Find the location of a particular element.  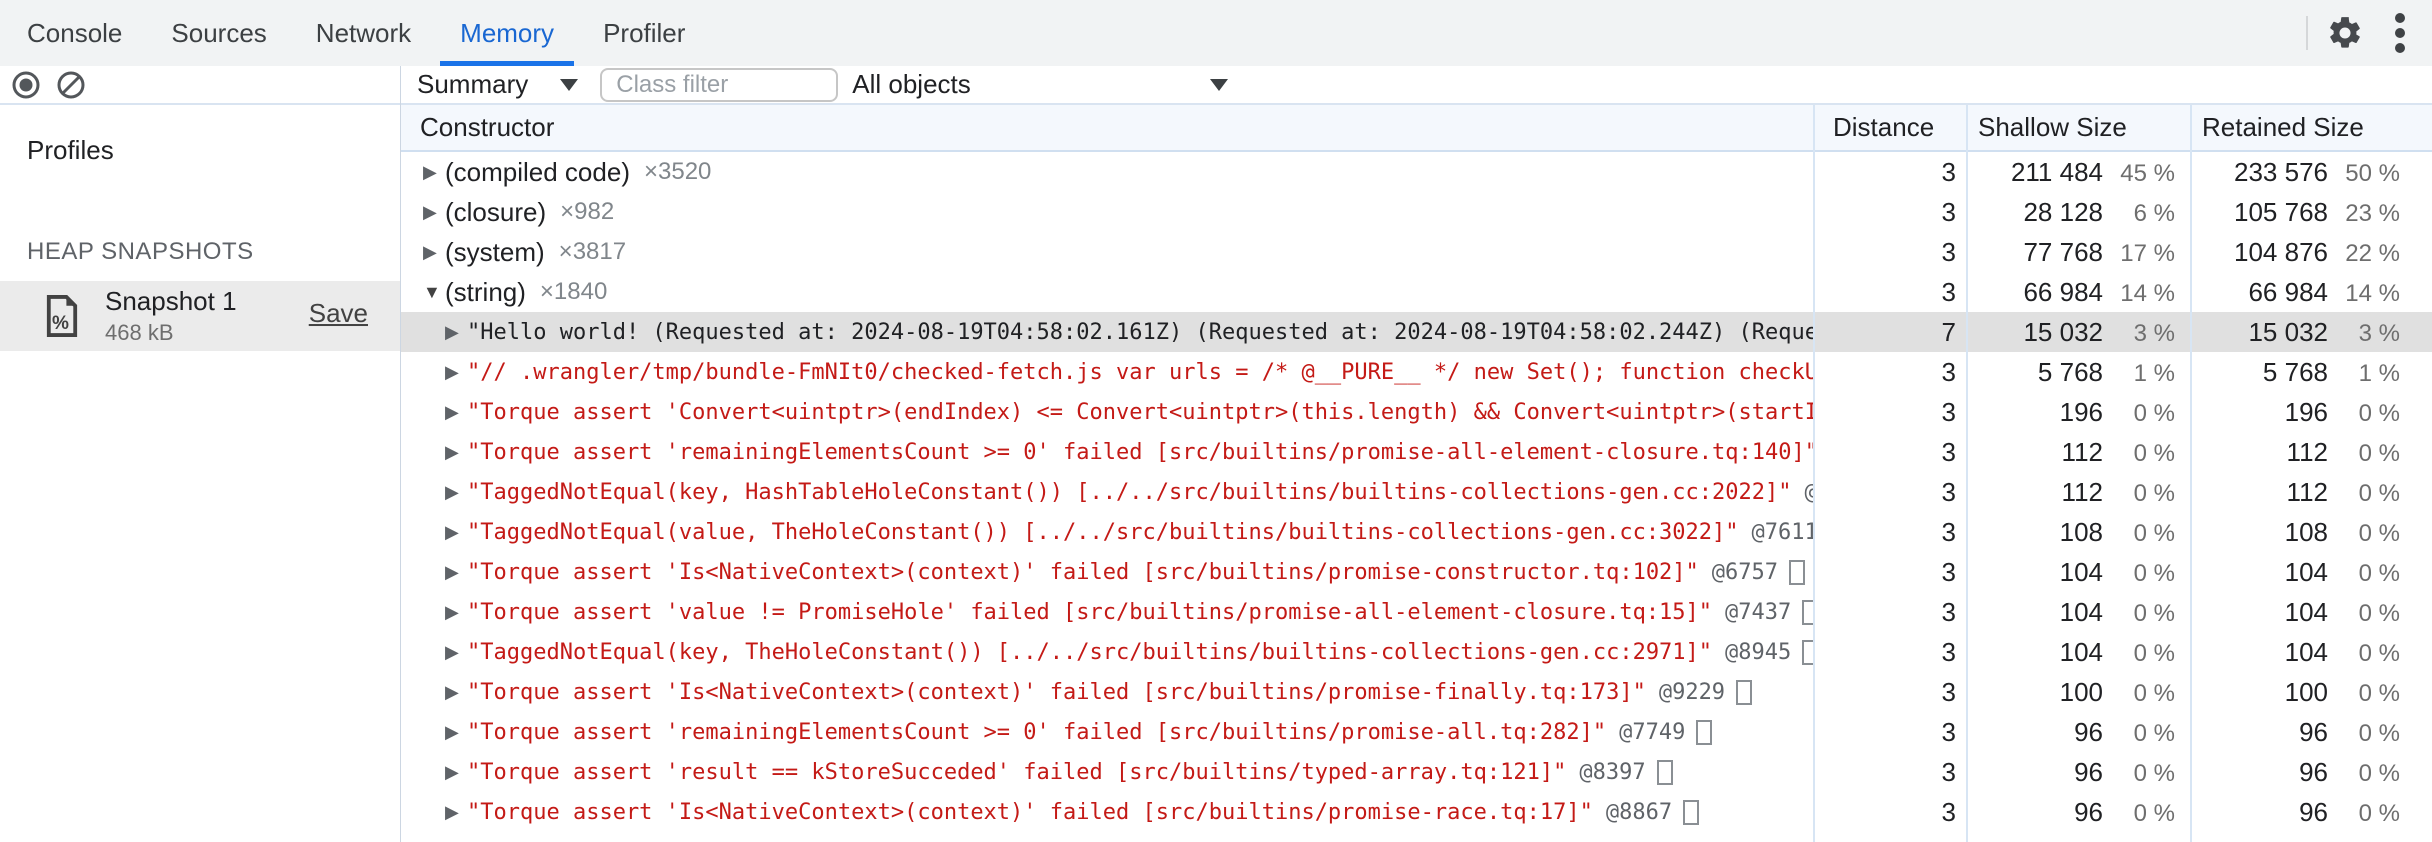

retained-size-value: 5 768 is located at coordinates (2295, 371).